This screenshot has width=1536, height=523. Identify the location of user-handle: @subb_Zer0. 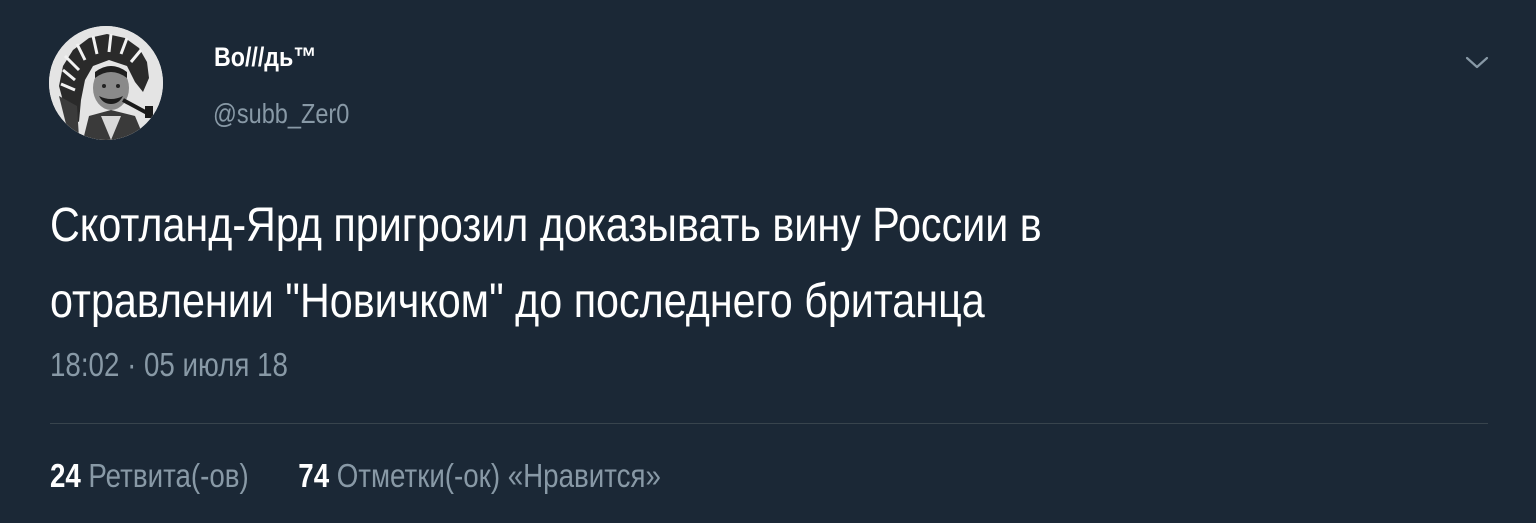
(281, 114).